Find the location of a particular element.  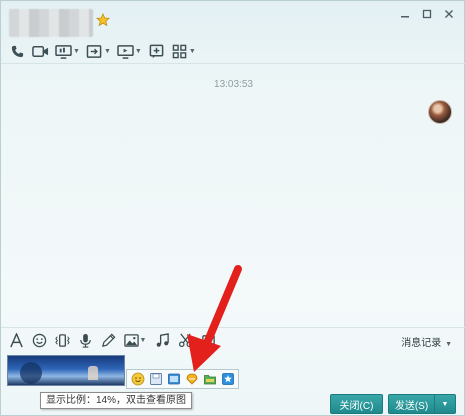

emoji-add-icon is located at coordinates (137, 379).